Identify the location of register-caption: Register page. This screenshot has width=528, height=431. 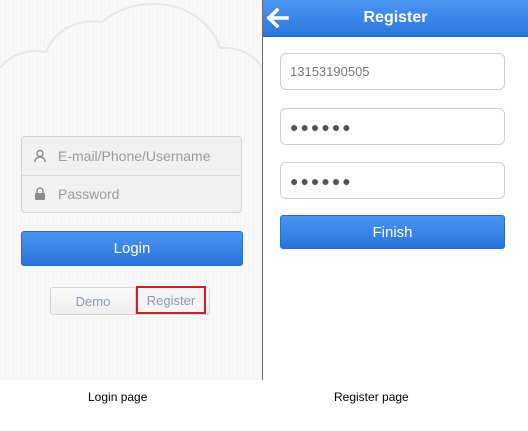
(371, 397).